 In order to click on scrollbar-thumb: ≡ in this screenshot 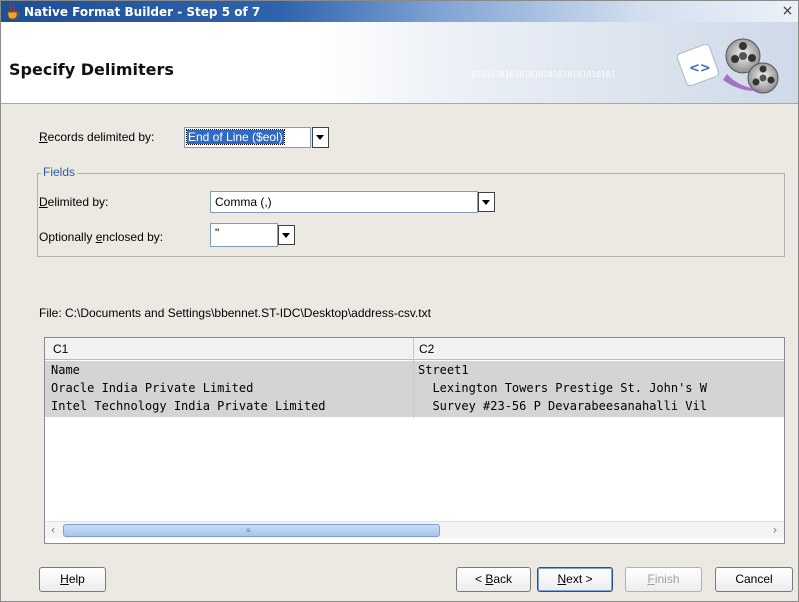, I will do `click(251, 530)`.